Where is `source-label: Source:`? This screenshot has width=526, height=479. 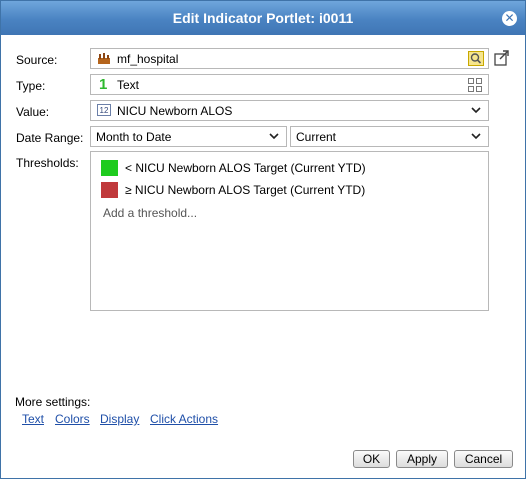
source-label: Source: is located at coordinates (37, 60).